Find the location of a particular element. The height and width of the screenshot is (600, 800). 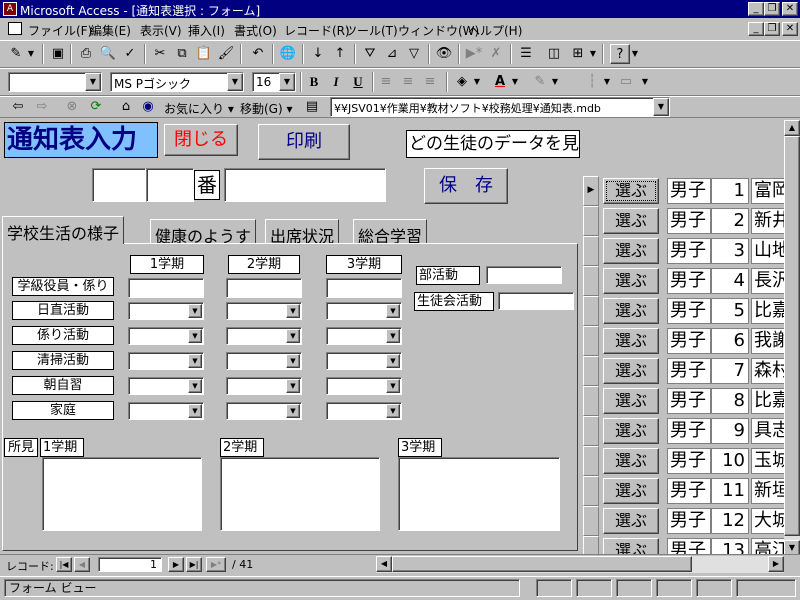

previous-record-icon: ◀ is located at coordinates (82, 564).